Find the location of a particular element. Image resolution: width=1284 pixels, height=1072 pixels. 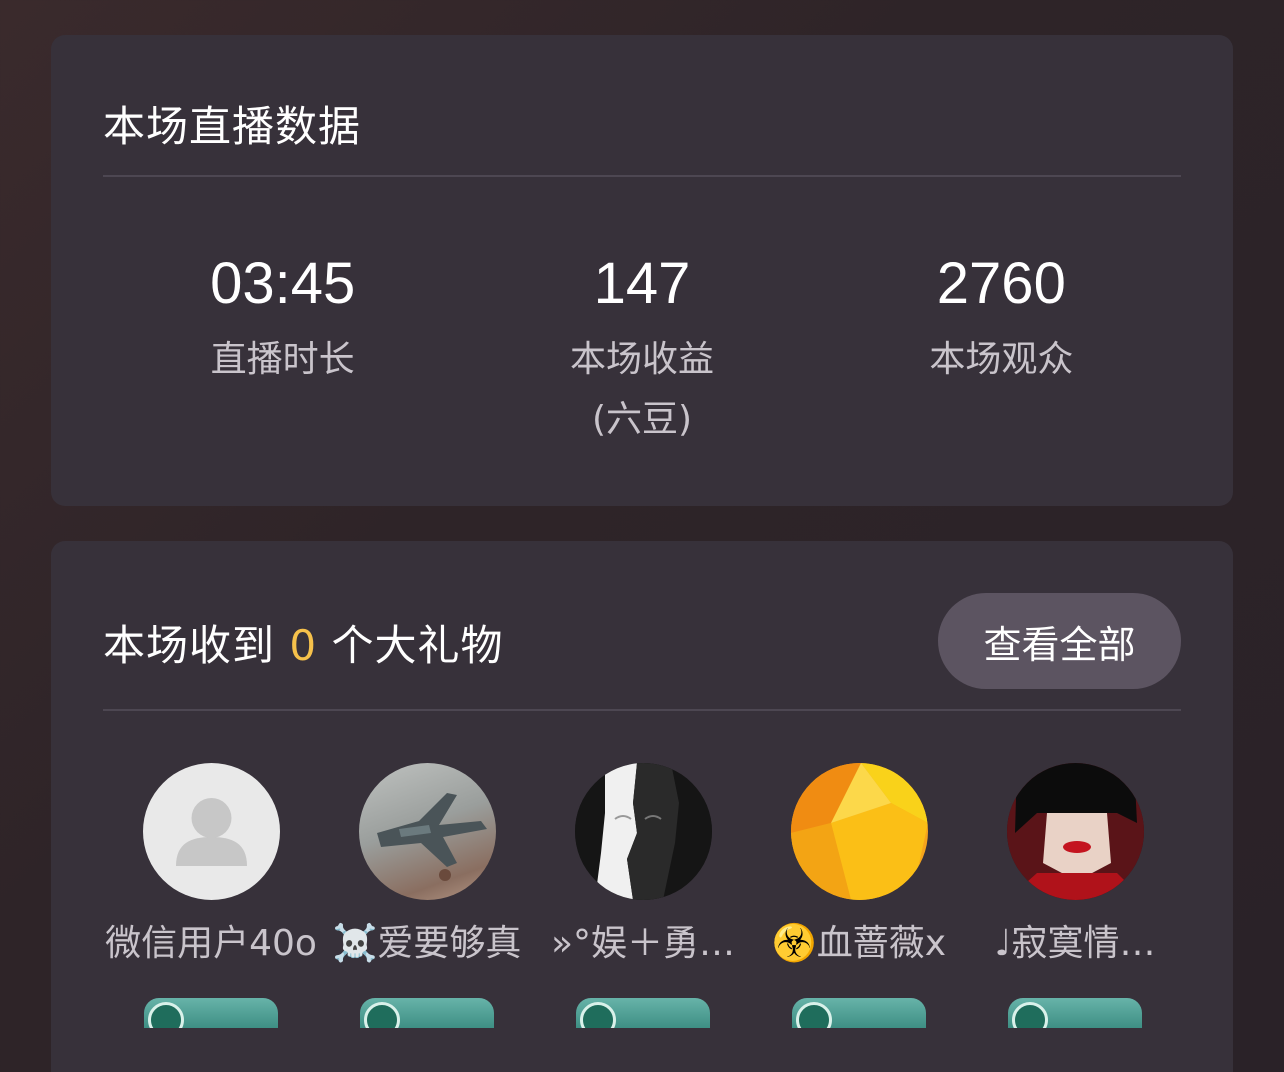

gifts-title-suffix: 个大礼物 is located at coordinates (410, 645).